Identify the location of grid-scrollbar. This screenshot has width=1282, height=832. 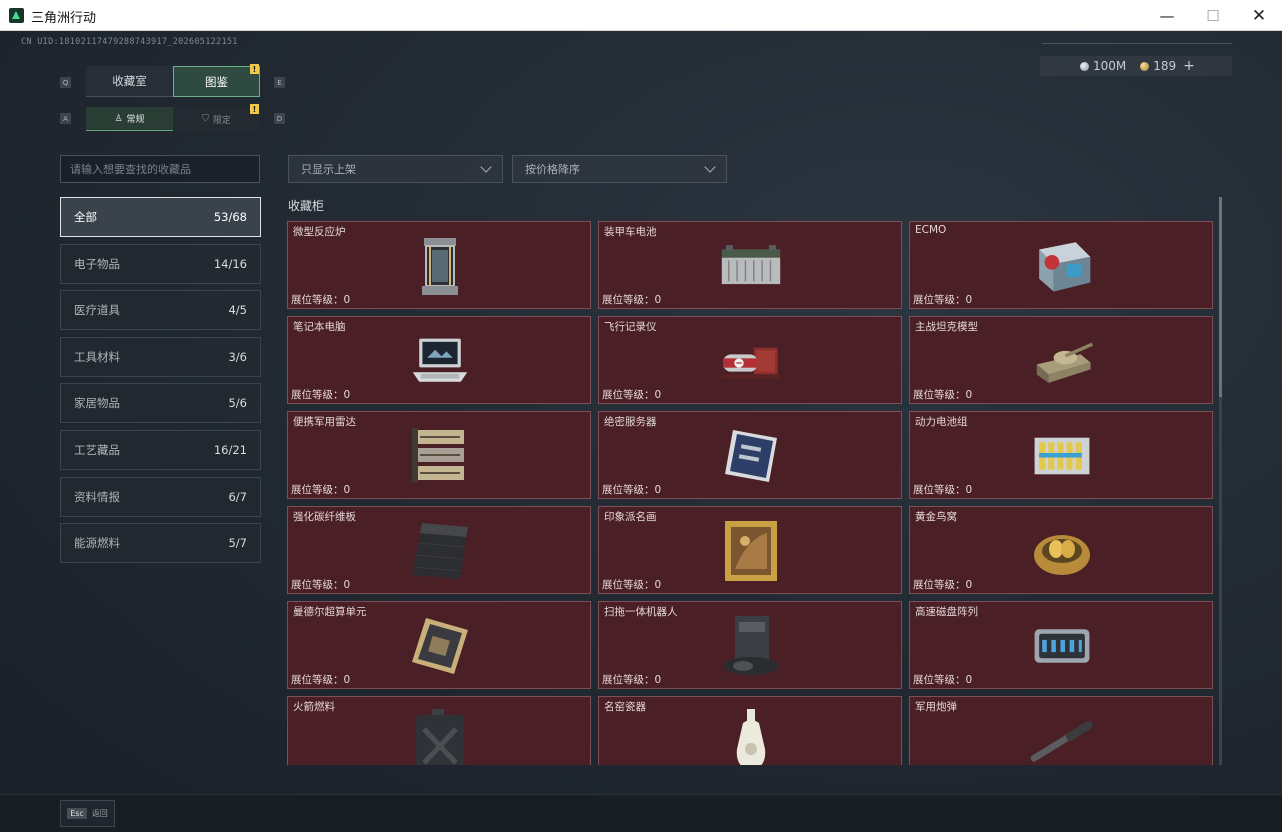
(1220, 481).